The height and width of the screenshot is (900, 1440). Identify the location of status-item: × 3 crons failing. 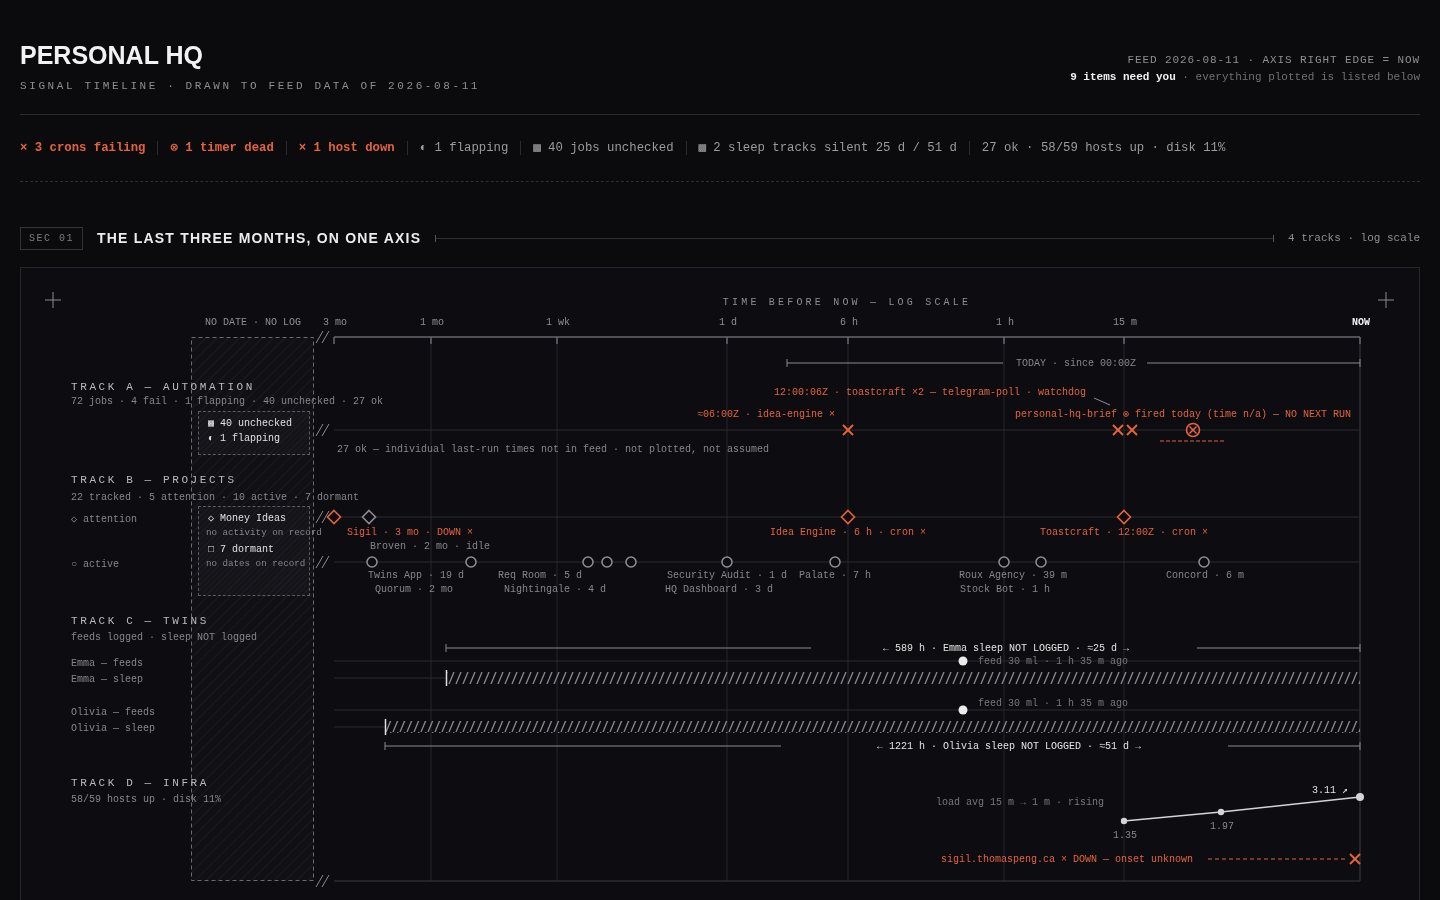
(83, 148).